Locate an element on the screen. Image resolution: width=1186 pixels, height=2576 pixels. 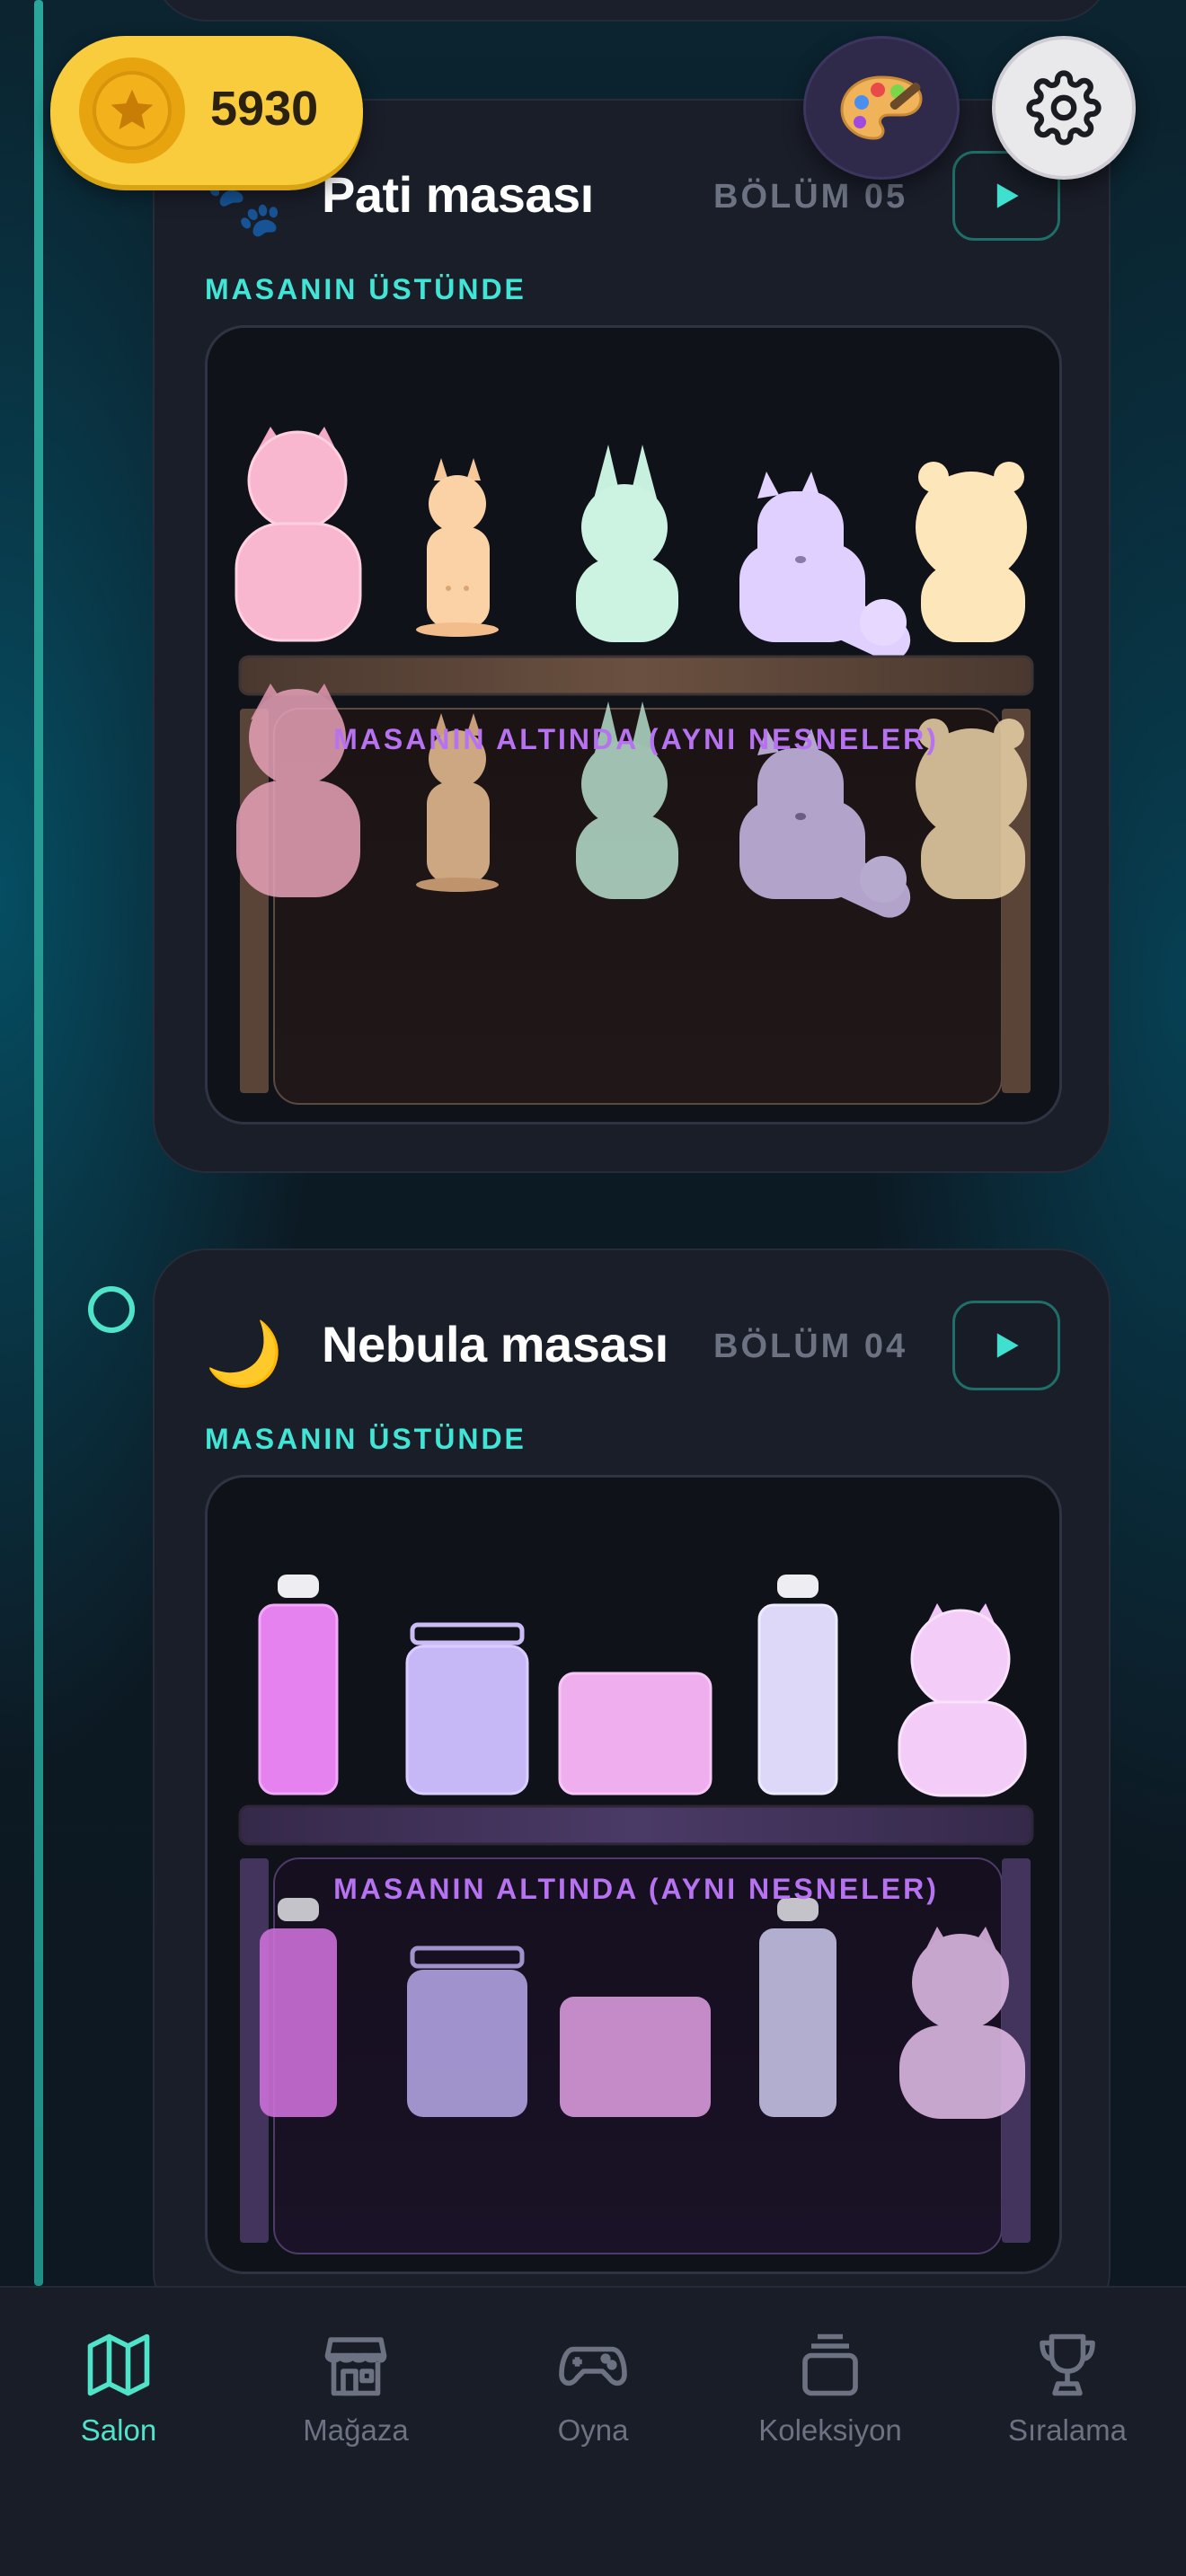
tab-label: Salon is located at coordinates (118, 2430).